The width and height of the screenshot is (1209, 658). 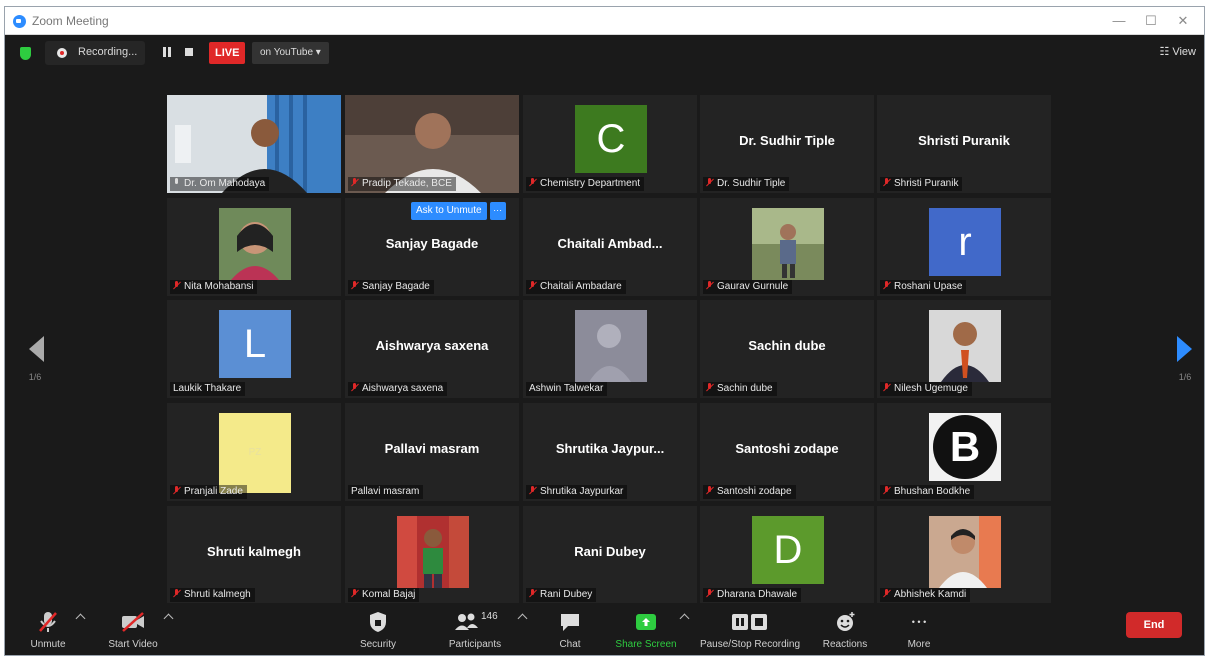 I want to click on pause-stop-recording-label: Pause/Stop Recording, so click(x=750, y=644).